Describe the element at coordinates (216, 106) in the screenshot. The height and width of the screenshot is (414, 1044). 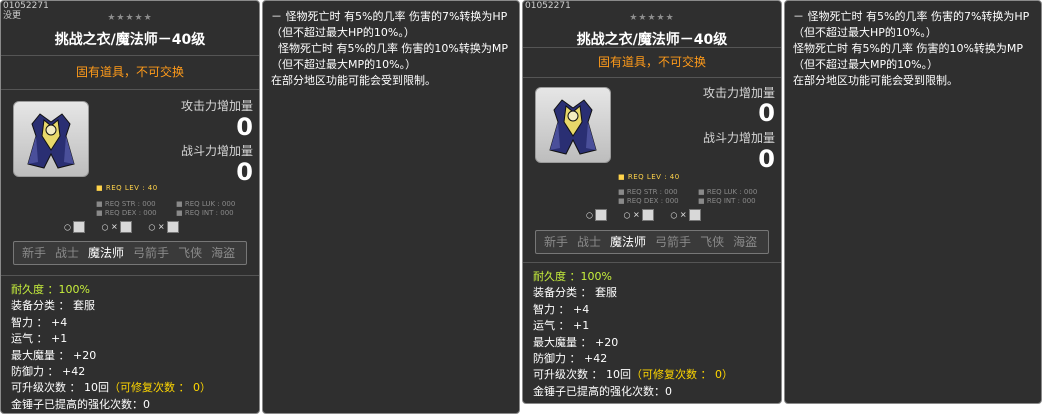
I see `attack-increase-label: 攻击力增加量` at that location.